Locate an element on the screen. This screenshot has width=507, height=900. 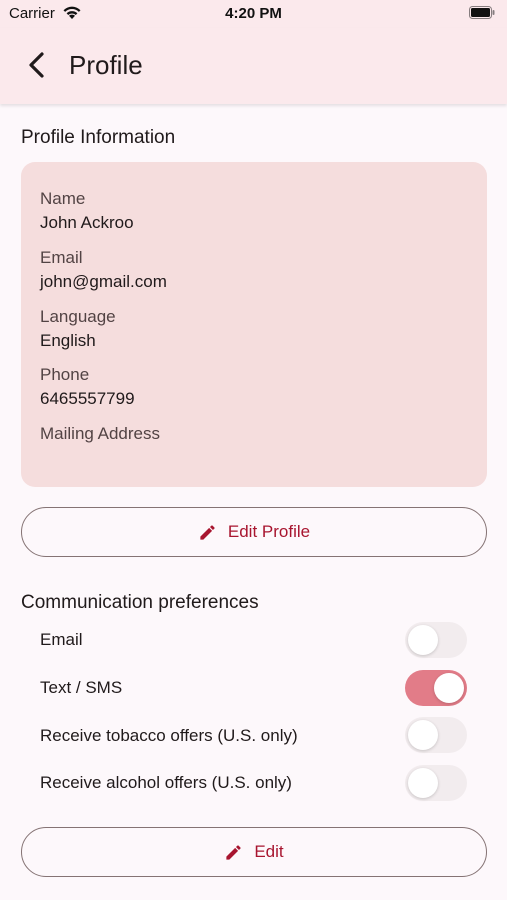
page-title: Profile is located at coordinates (106, 65).